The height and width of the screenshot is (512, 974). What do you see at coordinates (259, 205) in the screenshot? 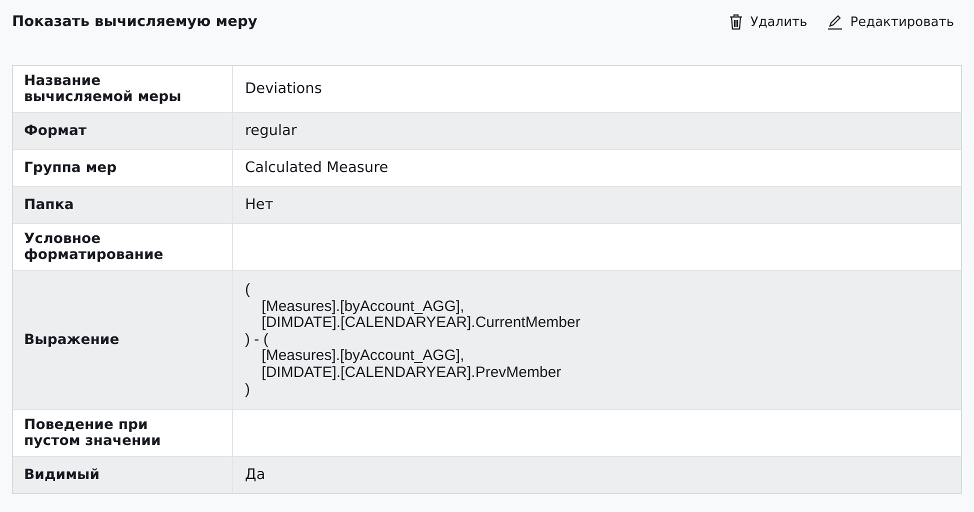
I see `field-value: Нет` at bounding box center [259, 205].